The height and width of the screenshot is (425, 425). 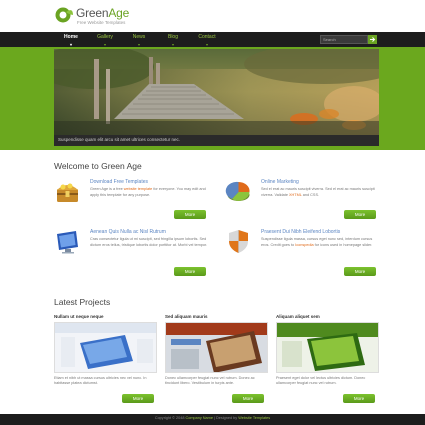 I want to click on nav-item-blog: Blog ▾, so click(x=173, y=39).